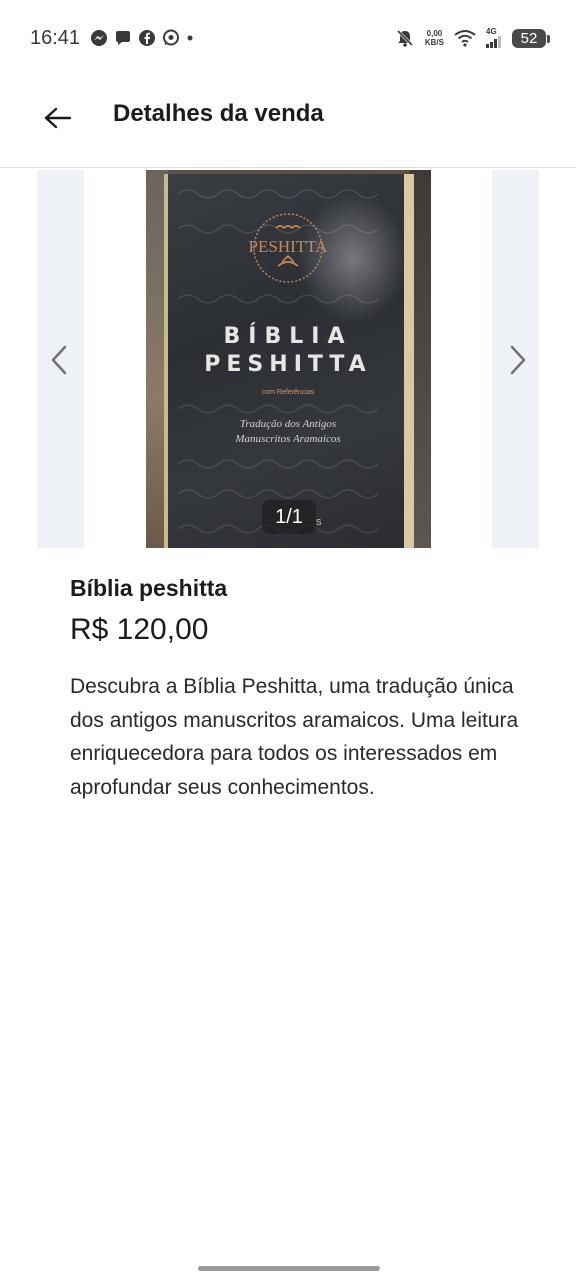  What do you see at coordinates (99, 38) in the screenshot?
I see `messenger-icon` at bounding box center [99, 38].